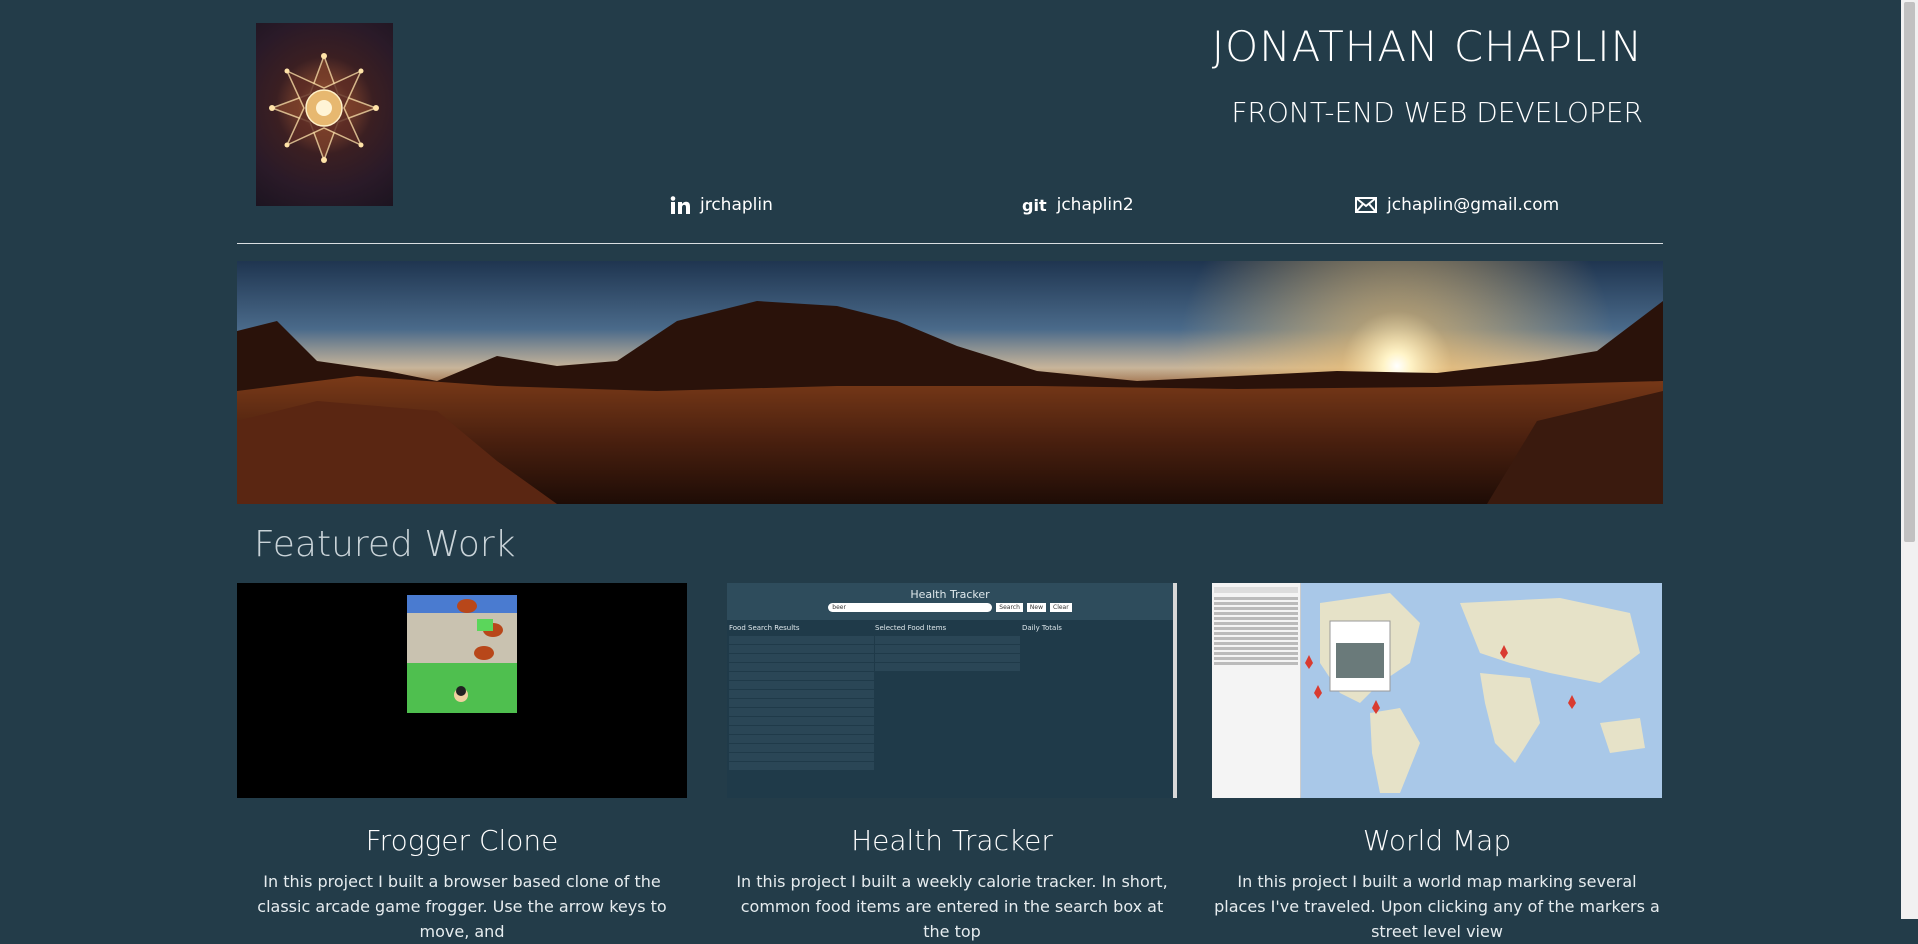  I want to click on vertical-scrollbar, so click(1909, 459).